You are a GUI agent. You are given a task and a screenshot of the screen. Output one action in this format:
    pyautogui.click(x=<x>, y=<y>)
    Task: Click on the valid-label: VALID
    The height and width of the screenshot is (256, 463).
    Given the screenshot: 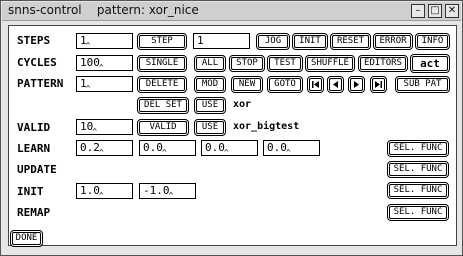 What is the action you would take?
    pyautogui.click(x=34, y=127)
    